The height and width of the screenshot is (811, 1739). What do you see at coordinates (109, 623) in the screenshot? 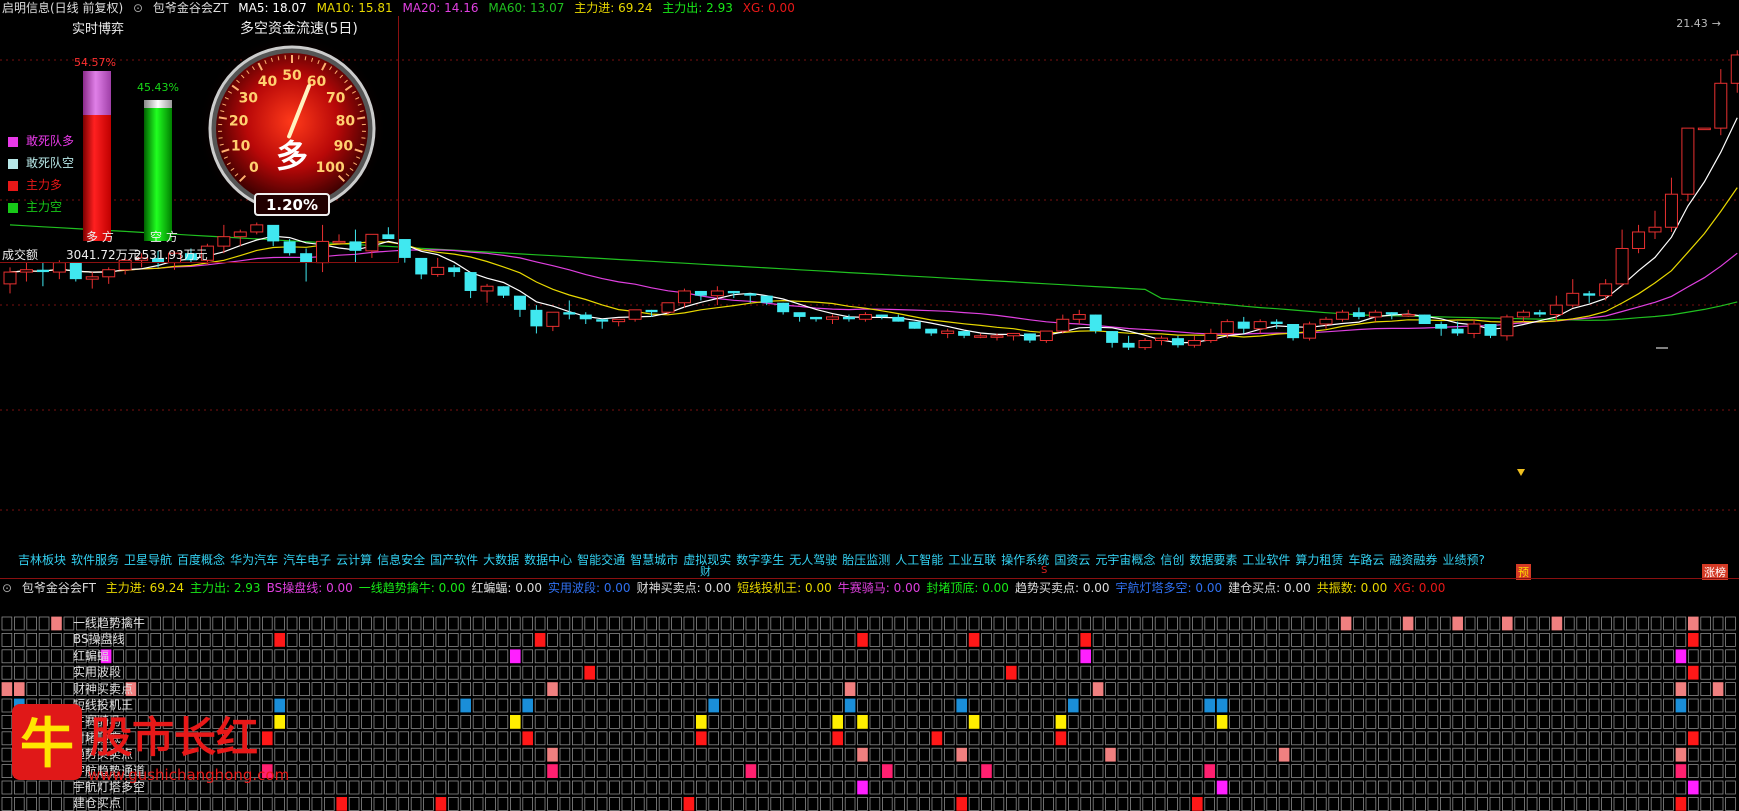
I see `signal-row-label: 一线趋势擒牛` at bounding box center [109, 623].